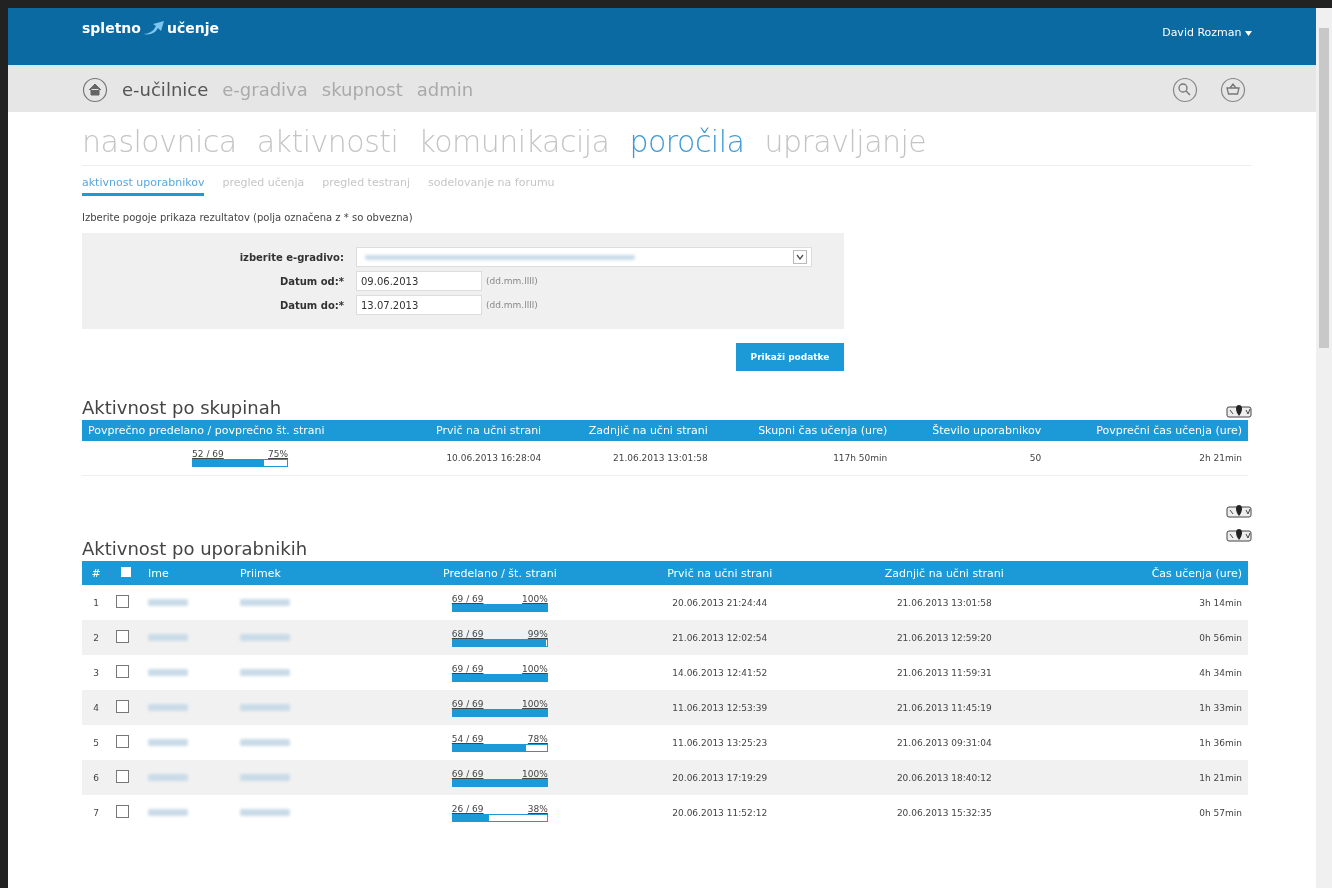  Describe the element at coordinates (845, 141) in the screenshot. I see `tab: upravljanje` at that location.